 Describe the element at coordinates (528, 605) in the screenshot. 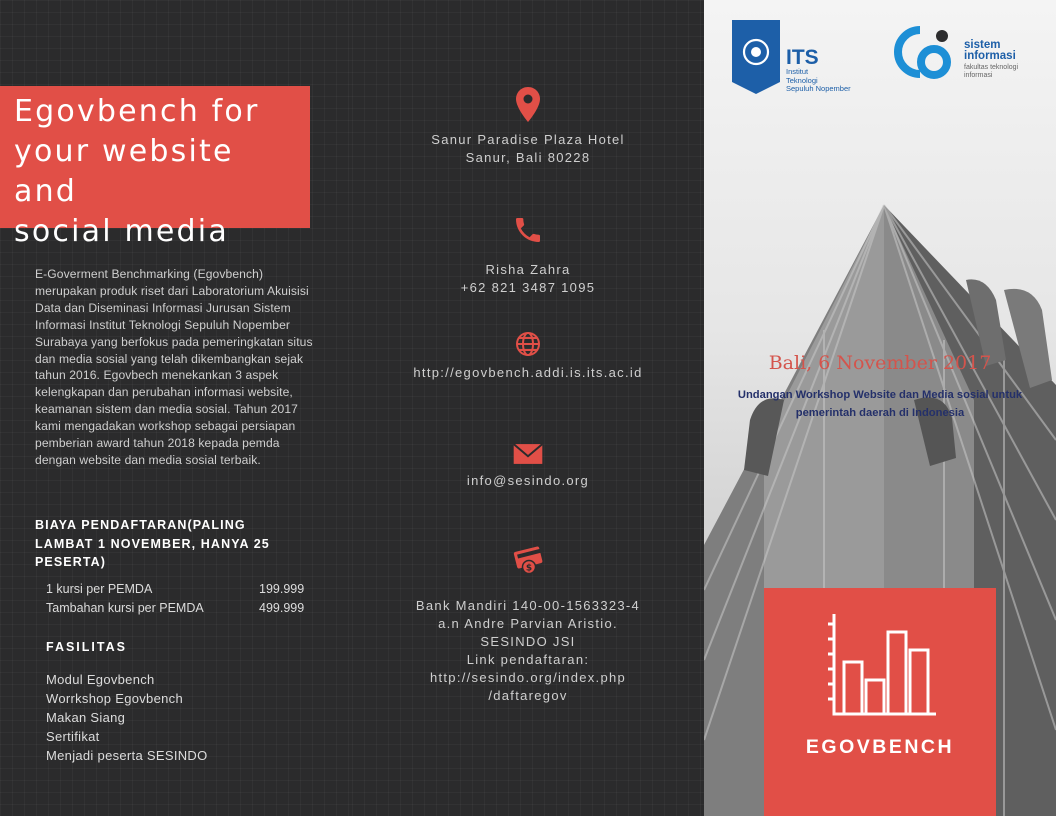

I see `payment-line: Bank Mandiri 140-00-1563323-4` at that location.